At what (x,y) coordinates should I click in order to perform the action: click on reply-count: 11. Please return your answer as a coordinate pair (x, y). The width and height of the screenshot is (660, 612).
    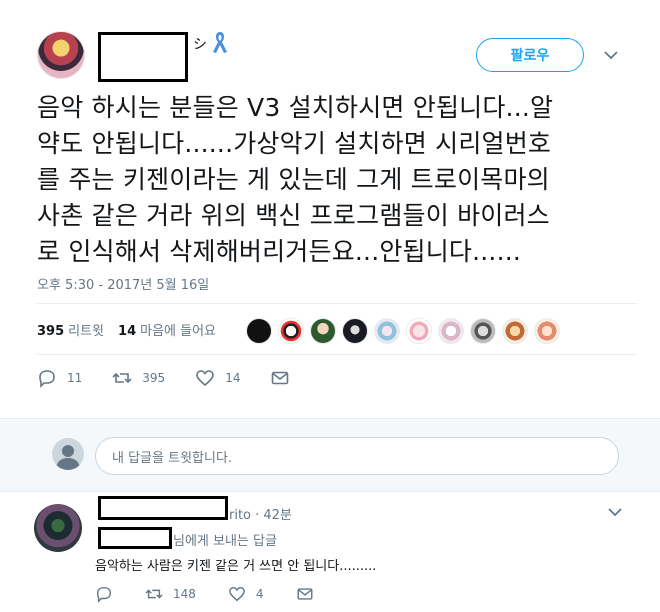
    Looking at the image, I should click on (75, 378).